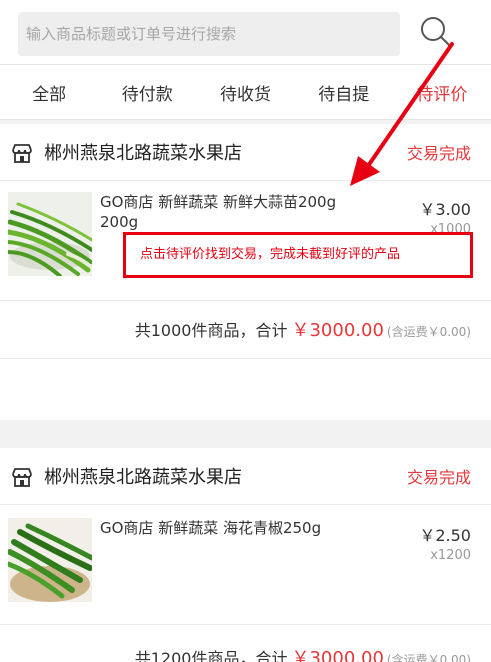  Describe the element at coordinates (445, 209) in the screenshot. I see `product-price: ￥3.00` at that location.